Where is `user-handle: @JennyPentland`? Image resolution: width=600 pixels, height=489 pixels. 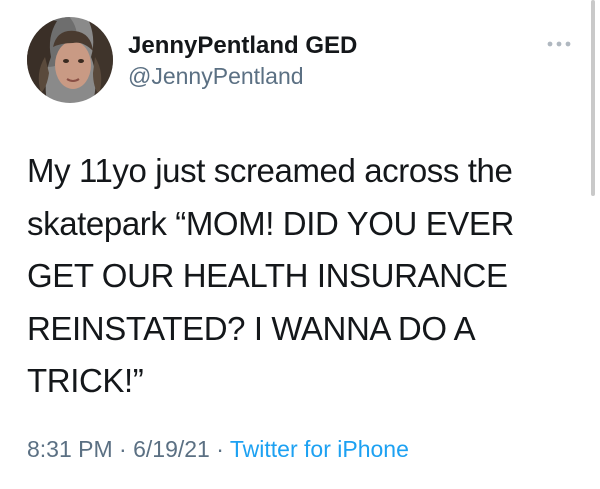 user-handle: @JennyPentland is located at coordinates (216, 76).